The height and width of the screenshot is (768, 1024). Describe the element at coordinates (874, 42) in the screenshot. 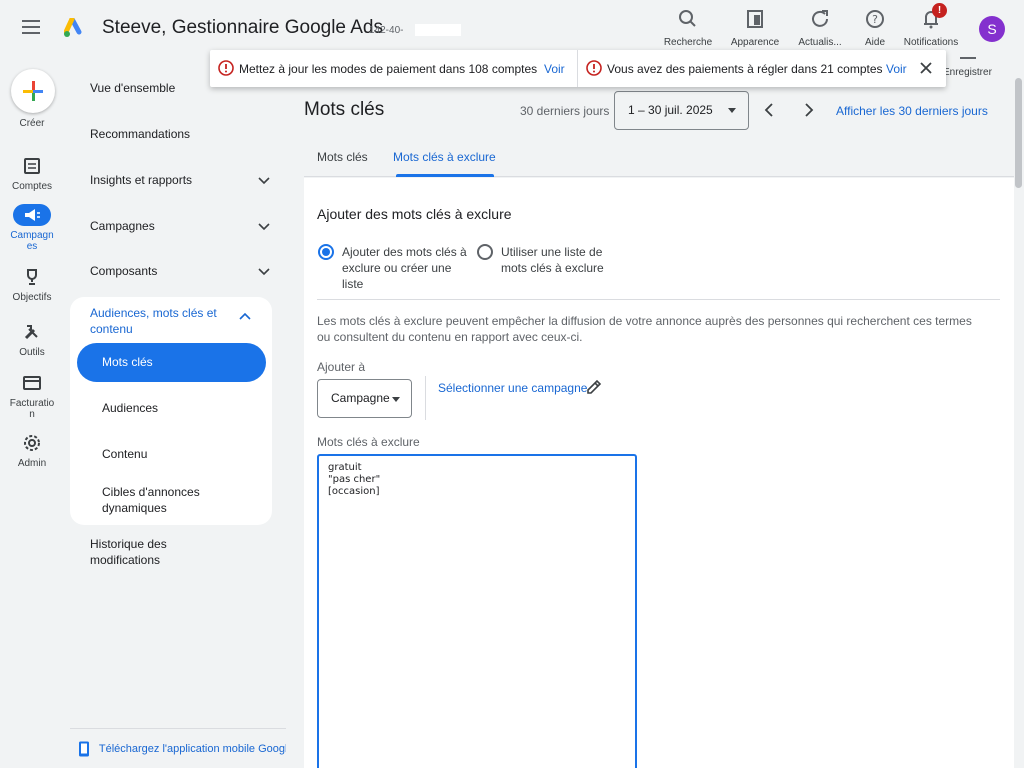

I see `help-label: Aide` at that location.